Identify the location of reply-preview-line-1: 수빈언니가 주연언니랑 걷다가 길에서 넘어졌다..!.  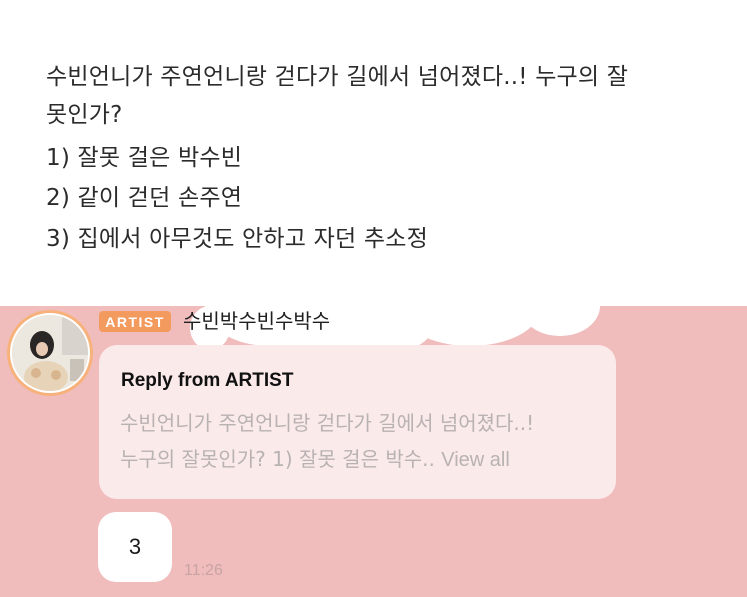
(327, 423).